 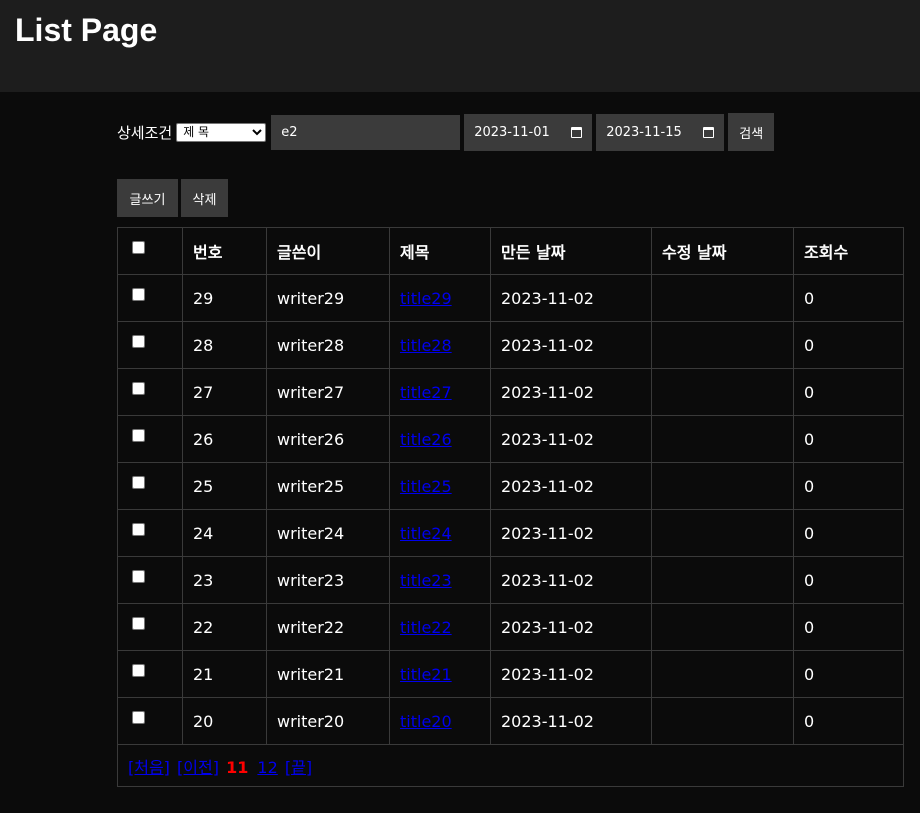 I want to click on cell-number: 28, so click(x=224, y=345).